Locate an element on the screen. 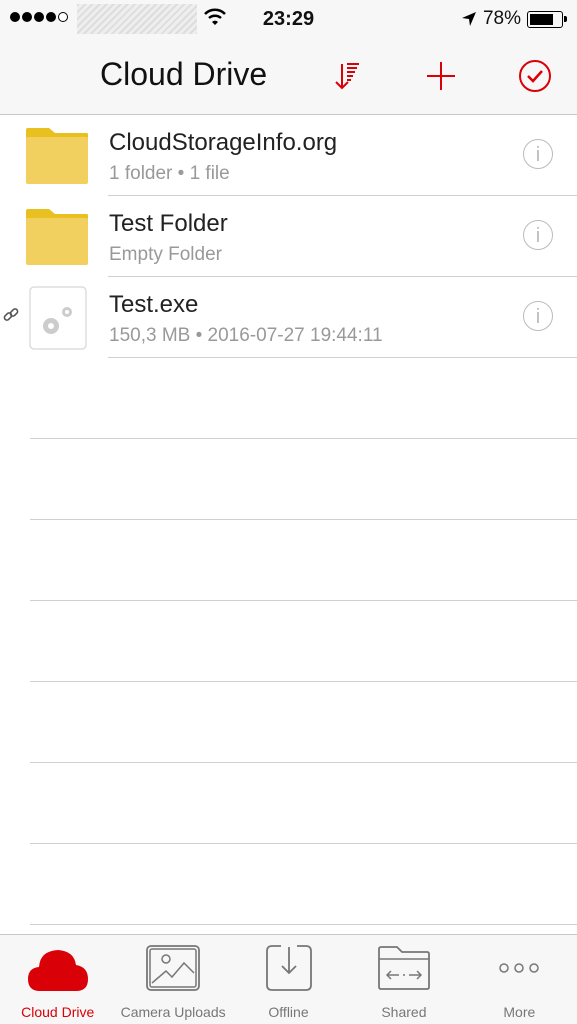 Image resolution: width=577 pixels, height=1024 pixels. download-icon is located at coordinates (288, 968).